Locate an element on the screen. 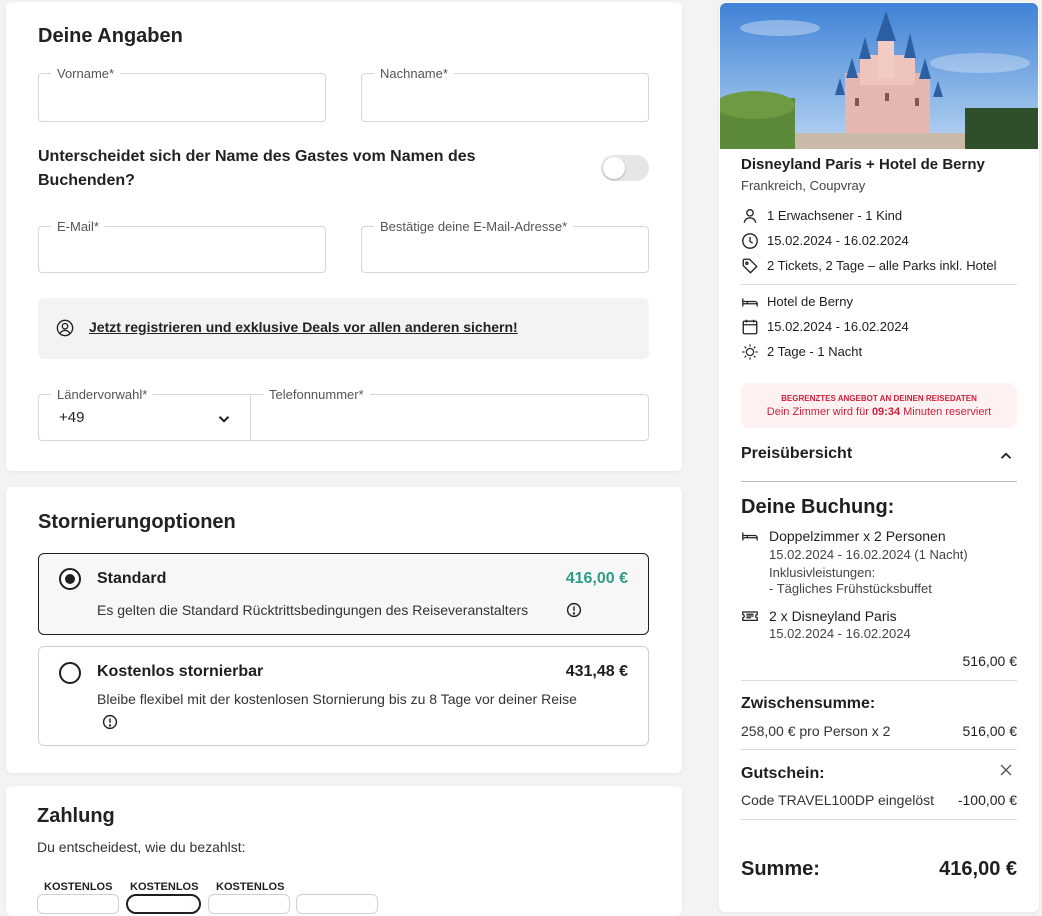  booking-title: Deine Buchung: is located at coordinates (818, 507).